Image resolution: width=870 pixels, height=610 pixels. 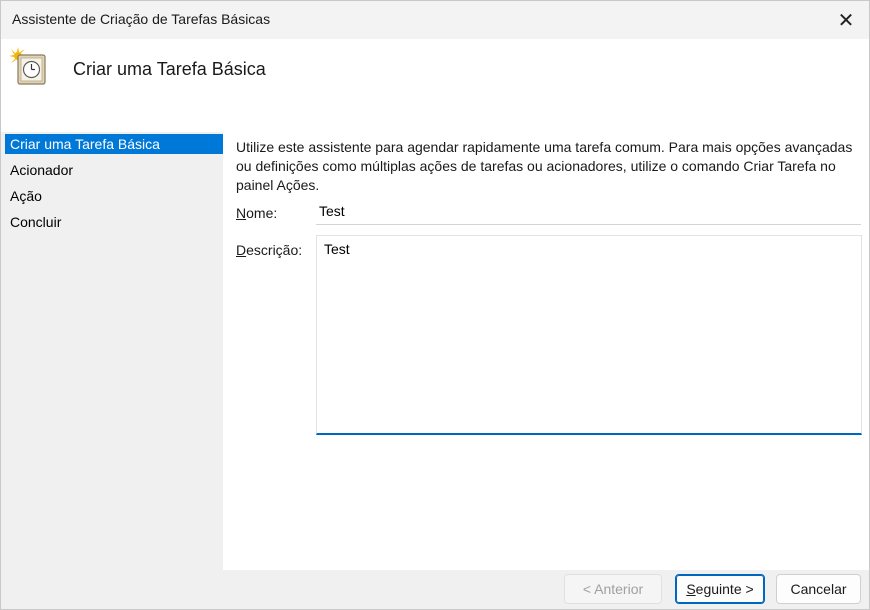 What do you see at coordinates (169, 69) in the screenshot?
I see `header-title: Criar uma Tarefa Básica` at bounding box center [169, 69].